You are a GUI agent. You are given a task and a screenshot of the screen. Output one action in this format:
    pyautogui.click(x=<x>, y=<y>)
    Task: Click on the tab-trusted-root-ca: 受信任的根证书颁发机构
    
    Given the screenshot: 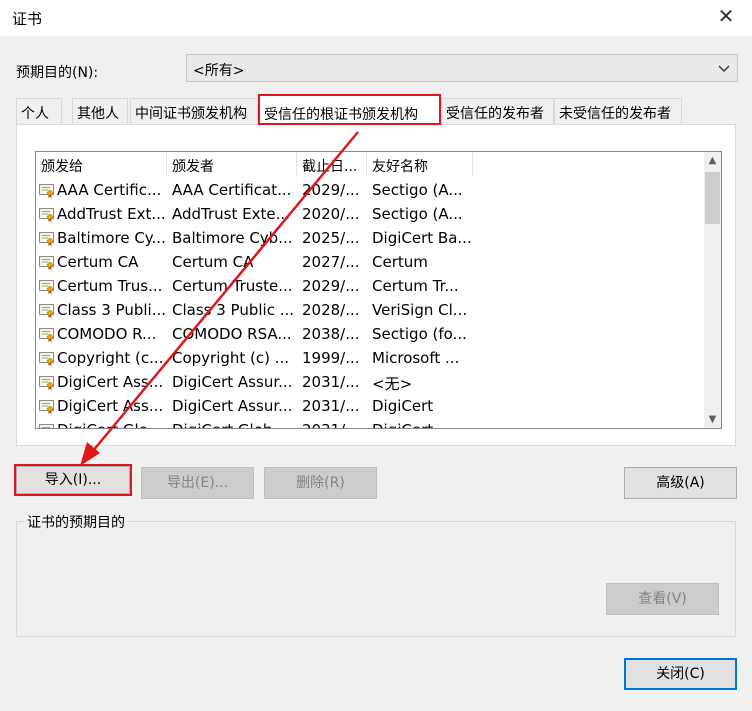 What is the action you would take?
    pyautogui.click(x=349, y=109)
    